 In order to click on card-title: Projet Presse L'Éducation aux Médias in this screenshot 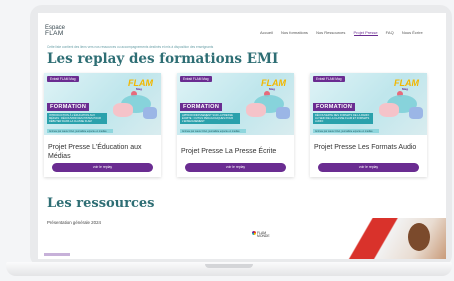, I will do `click(95, 152)`.